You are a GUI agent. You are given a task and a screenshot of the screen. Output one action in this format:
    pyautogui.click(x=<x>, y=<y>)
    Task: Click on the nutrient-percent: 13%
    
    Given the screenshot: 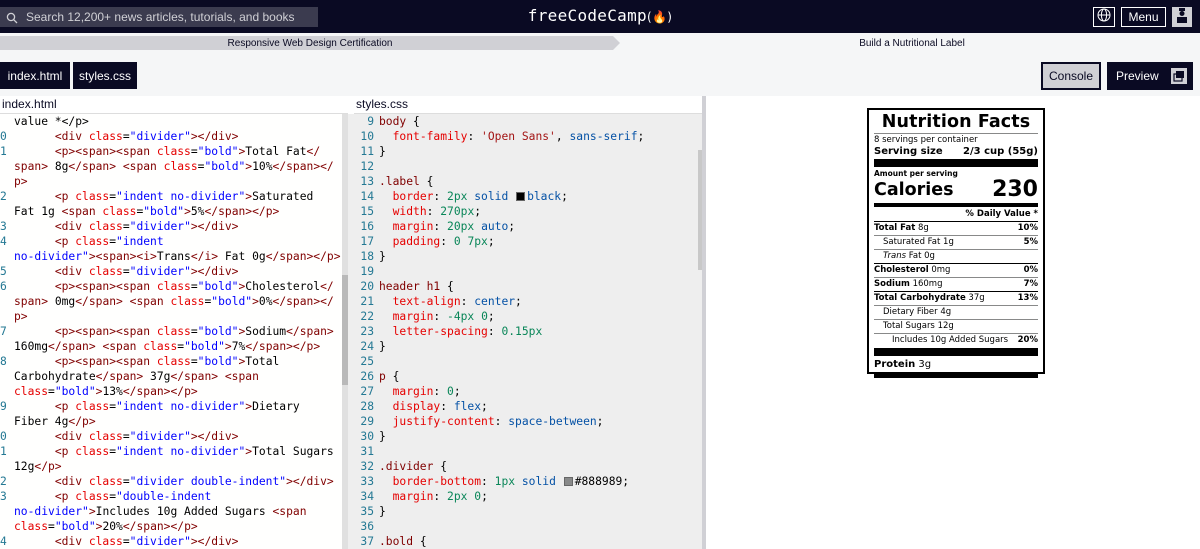 What is the action you would take?
    pyautogui.click(x=1027, y=298)
    